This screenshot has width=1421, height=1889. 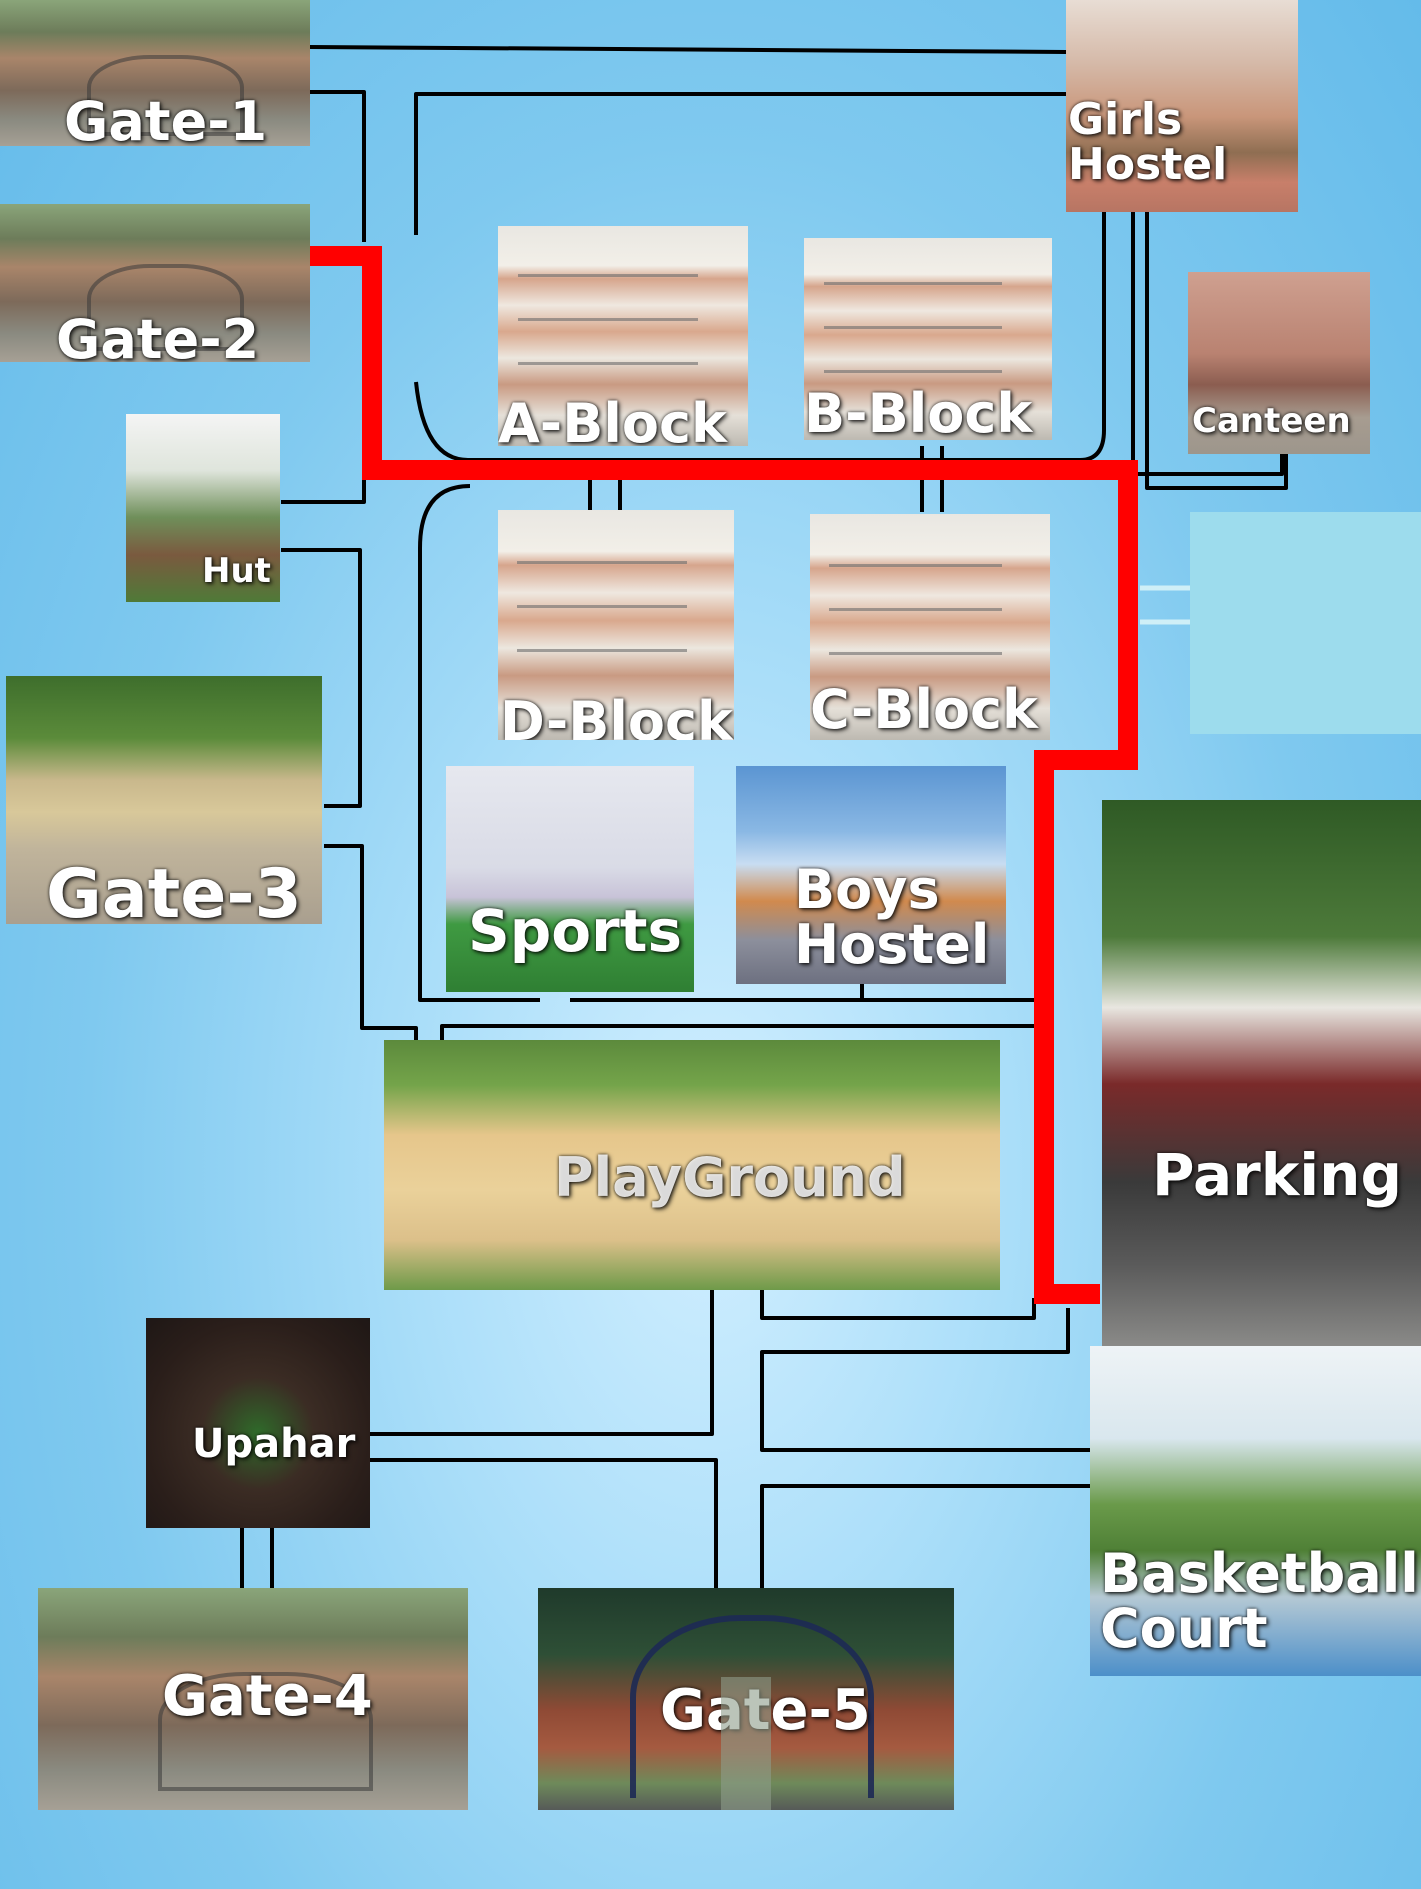 What do you see at coordinates (1255, 1511) in the screenshot?
I see `basketball-court-marker: Basketball Court` at bounding box center [1255, 1511].